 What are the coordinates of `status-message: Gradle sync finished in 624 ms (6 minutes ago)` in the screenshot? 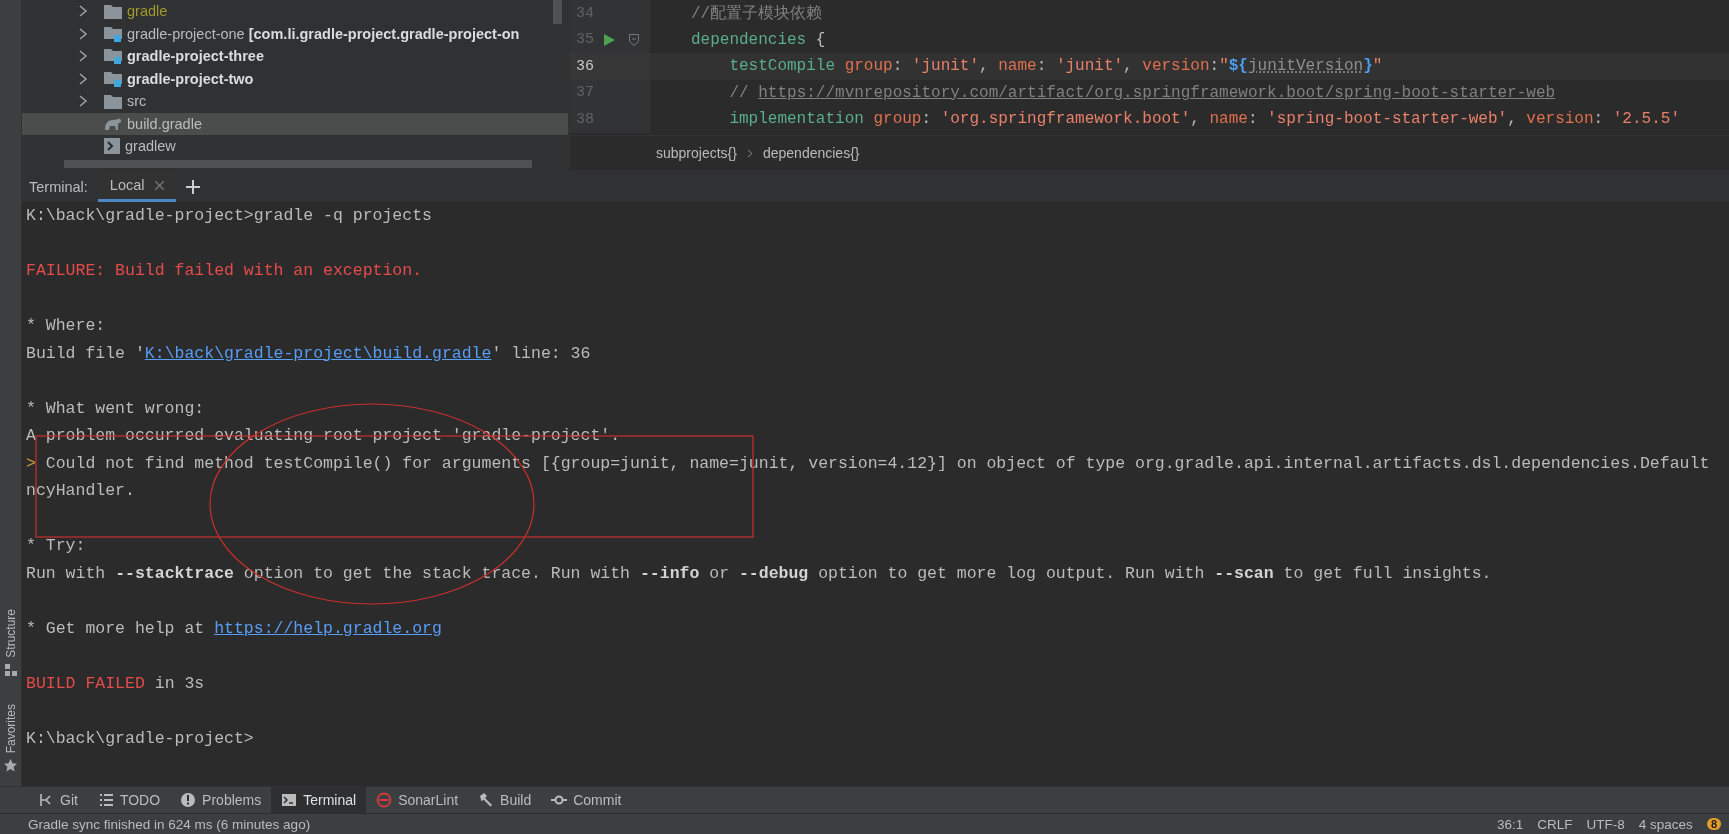 It's located at (170, 824).